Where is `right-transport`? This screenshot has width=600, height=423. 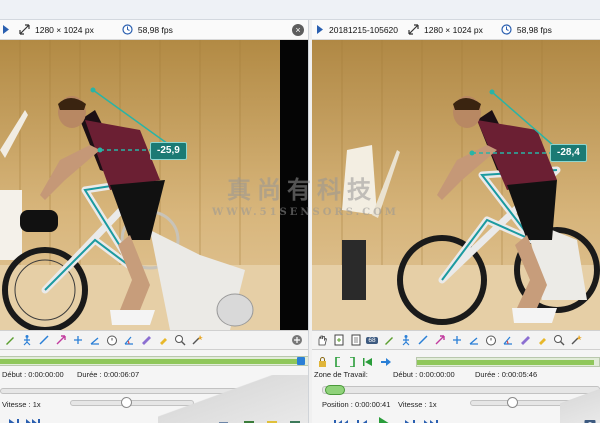 right-transport is located at coordinates (389, 419).